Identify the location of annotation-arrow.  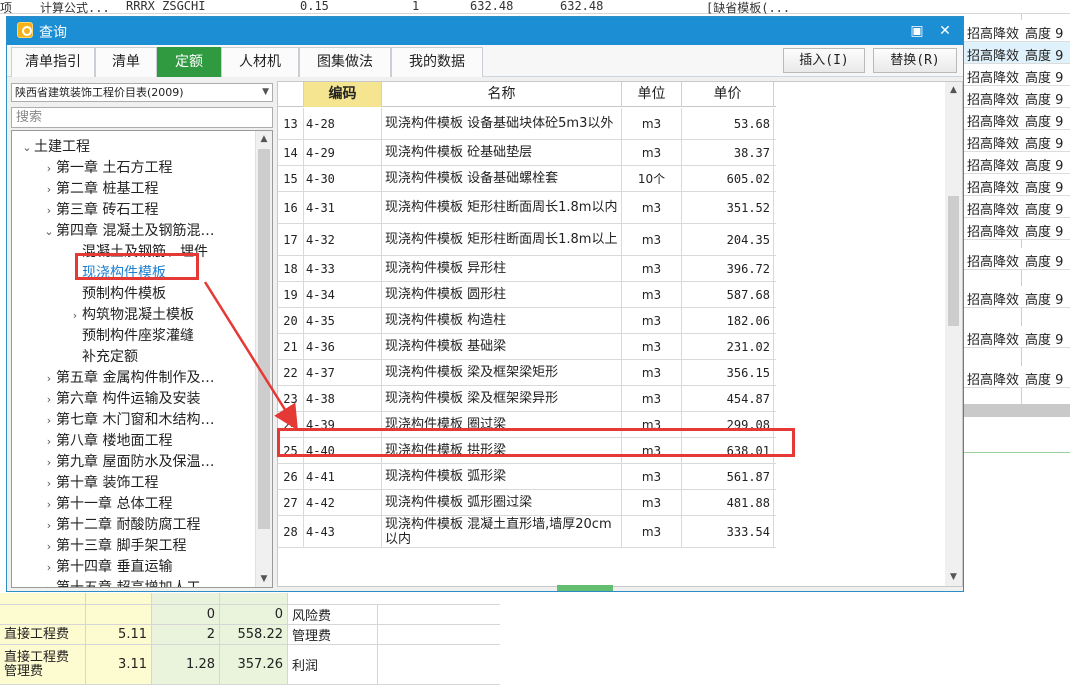
(250, 356).